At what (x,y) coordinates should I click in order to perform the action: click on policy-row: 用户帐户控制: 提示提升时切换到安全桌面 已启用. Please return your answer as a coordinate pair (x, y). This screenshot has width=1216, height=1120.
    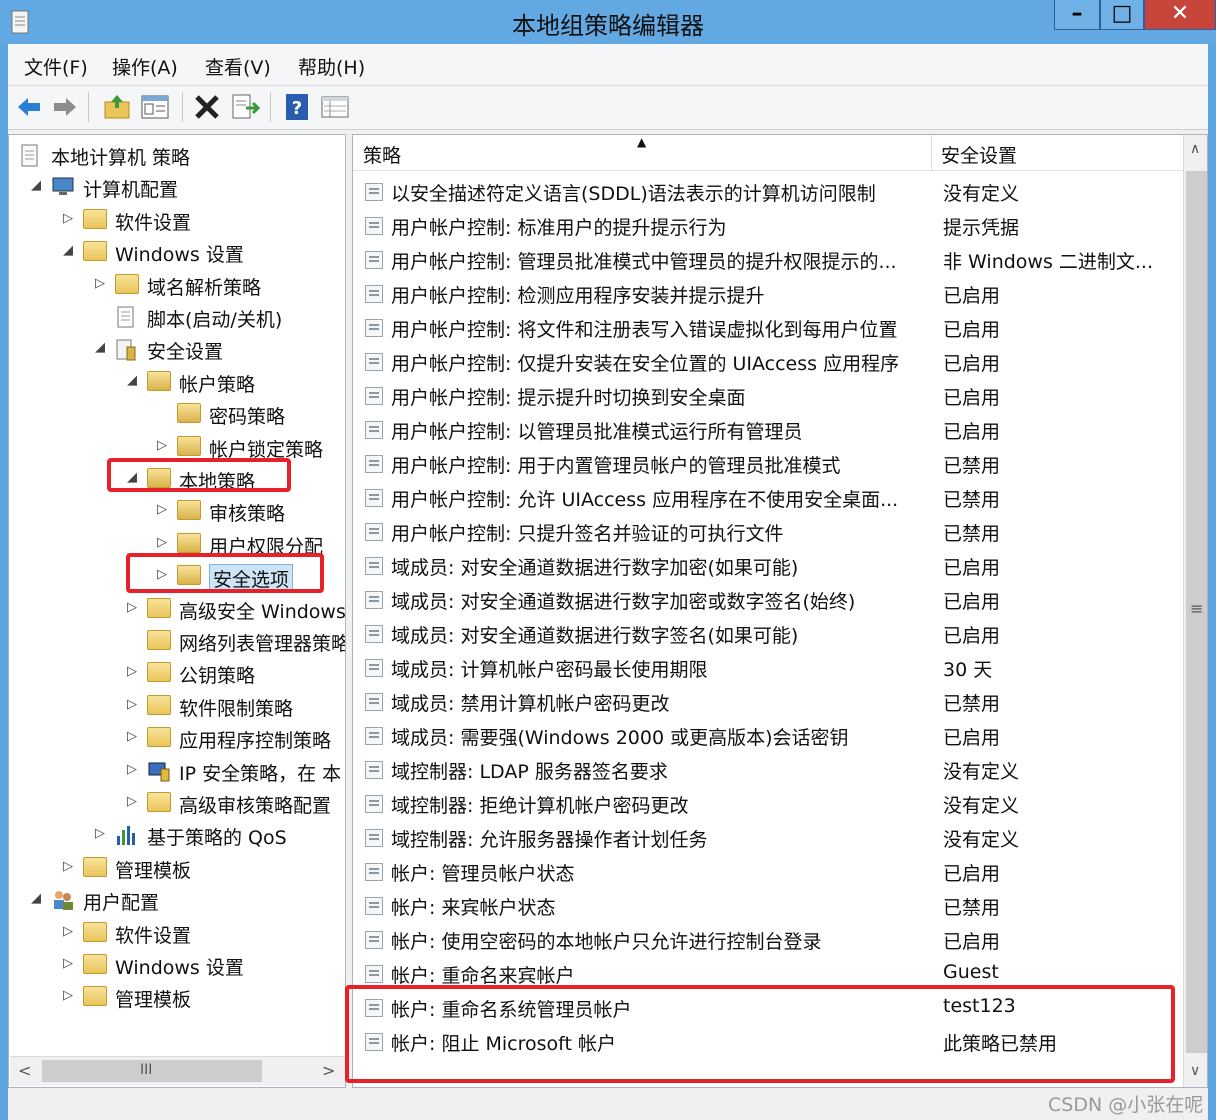
    Looking at the image, I should click on (768, 396).